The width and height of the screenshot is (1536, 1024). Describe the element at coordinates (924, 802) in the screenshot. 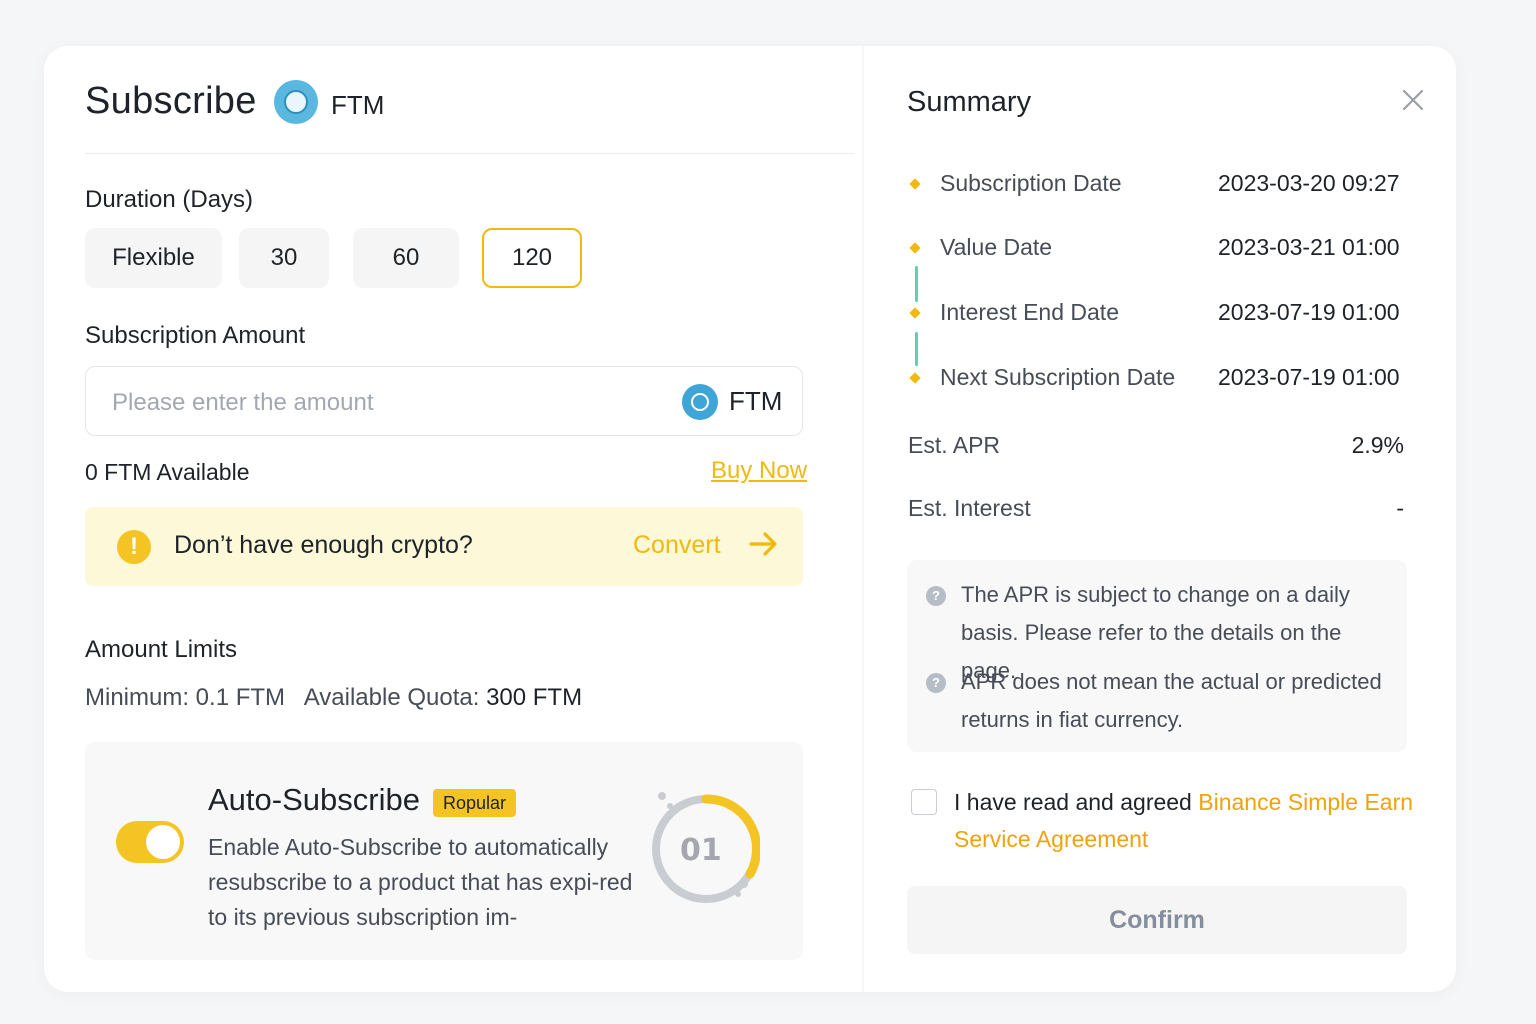

I see `agreement-checkbox` at that location.